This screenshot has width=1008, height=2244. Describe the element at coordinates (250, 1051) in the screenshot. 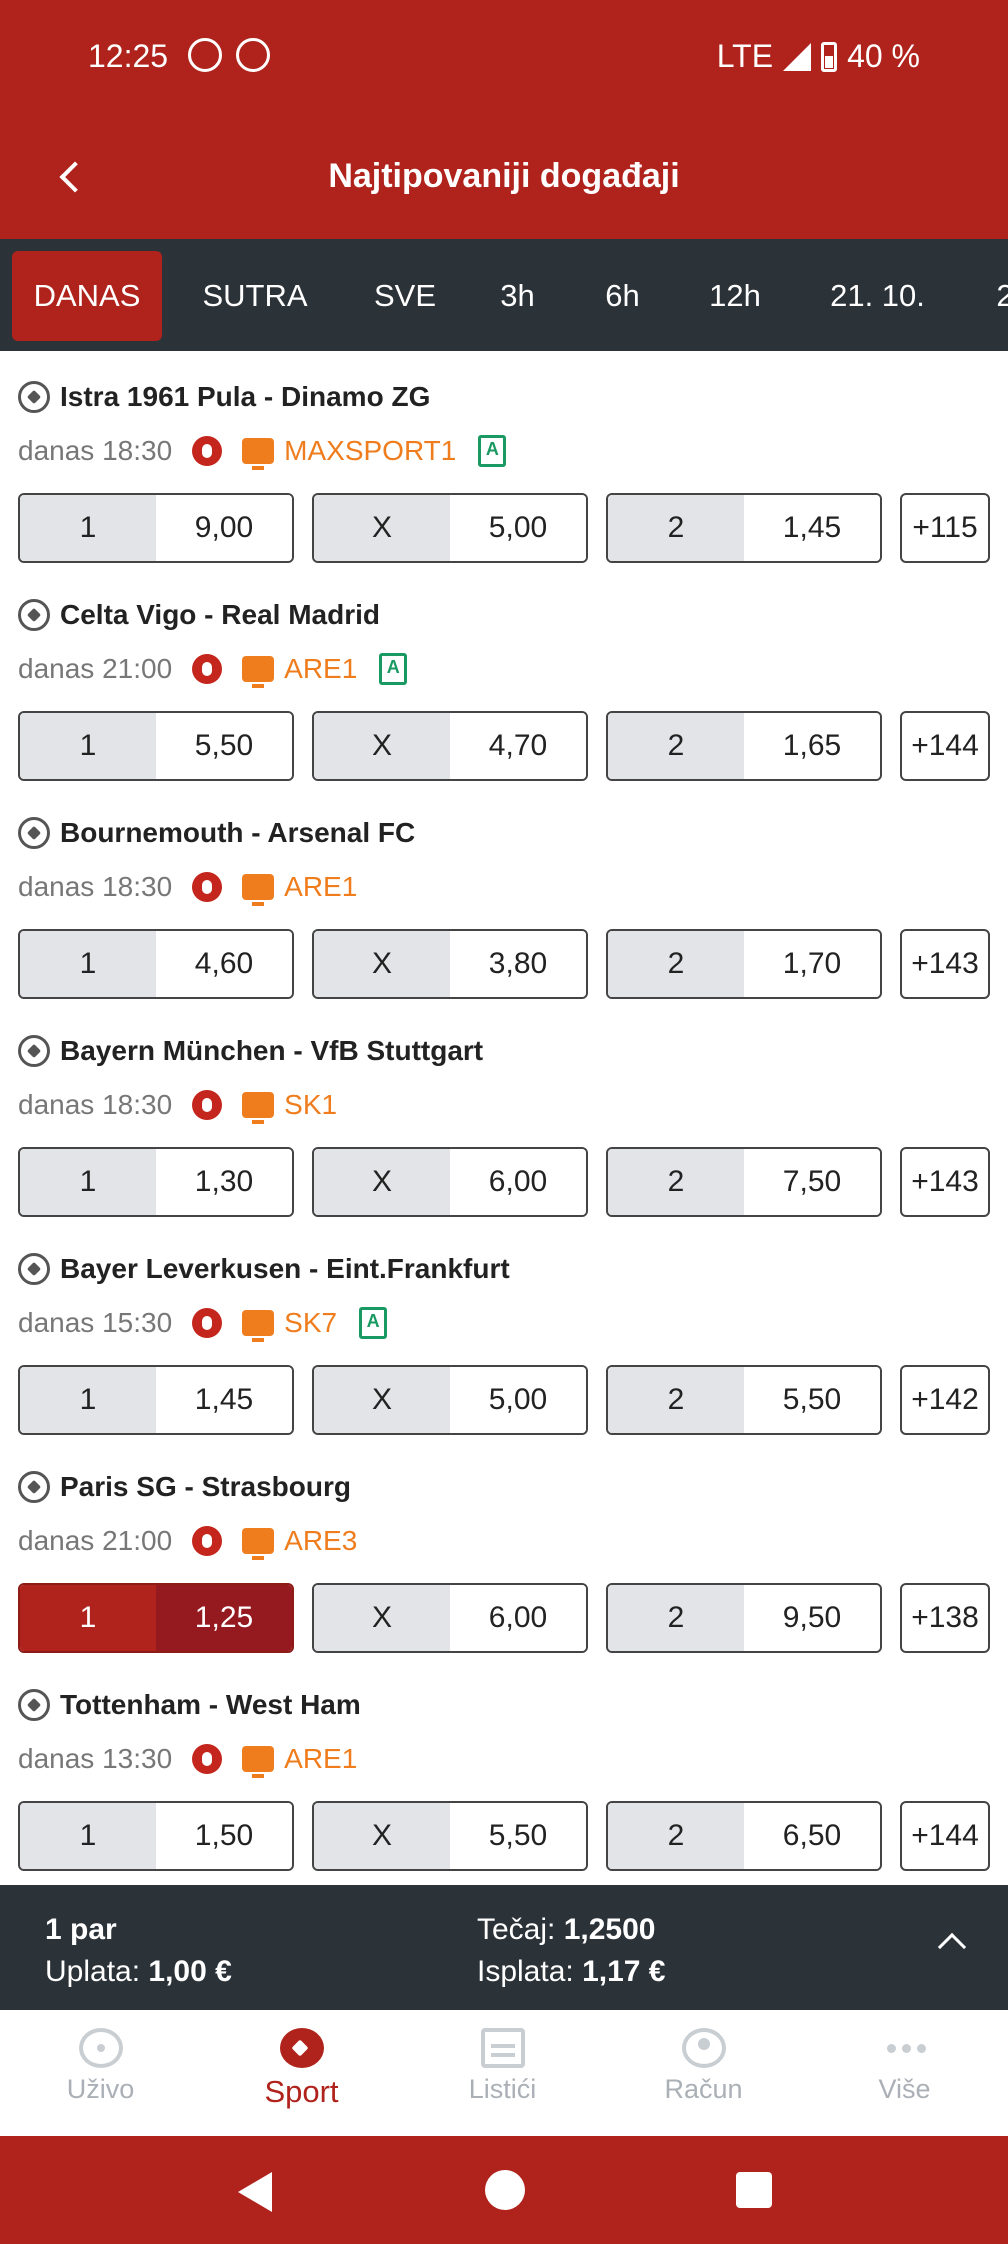

I see `event-title: Bayern München - VfB Stuttgart` at that location.